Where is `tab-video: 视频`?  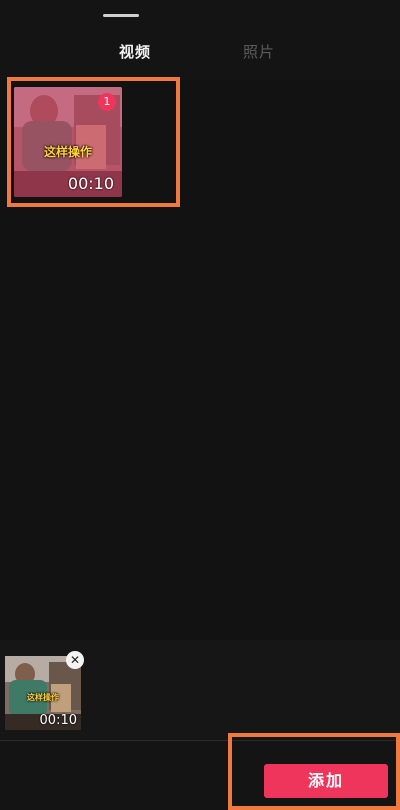 tab-video: 视频 is located at coordinates (135, 52).